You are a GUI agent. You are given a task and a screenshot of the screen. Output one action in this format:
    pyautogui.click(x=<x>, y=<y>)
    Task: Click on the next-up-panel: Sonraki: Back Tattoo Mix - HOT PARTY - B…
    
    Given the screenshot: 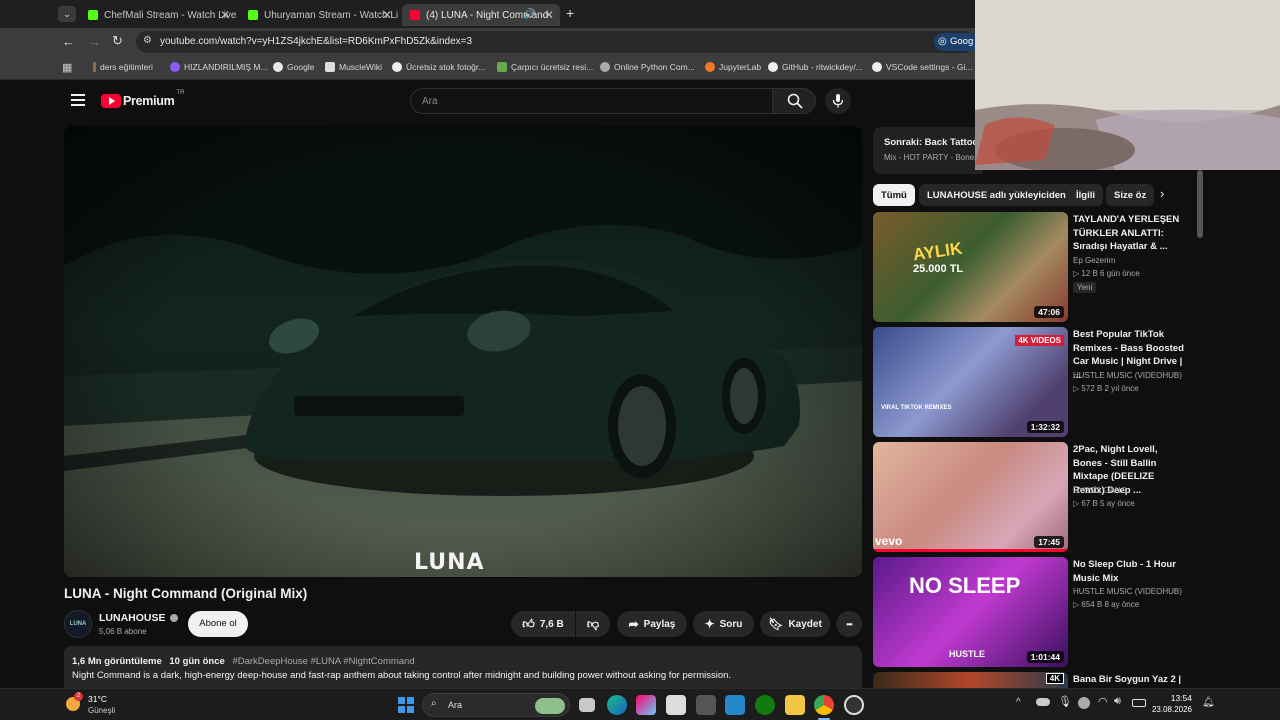 What is the action you would take?
    pyautogui.click(x=928, y=150)
    